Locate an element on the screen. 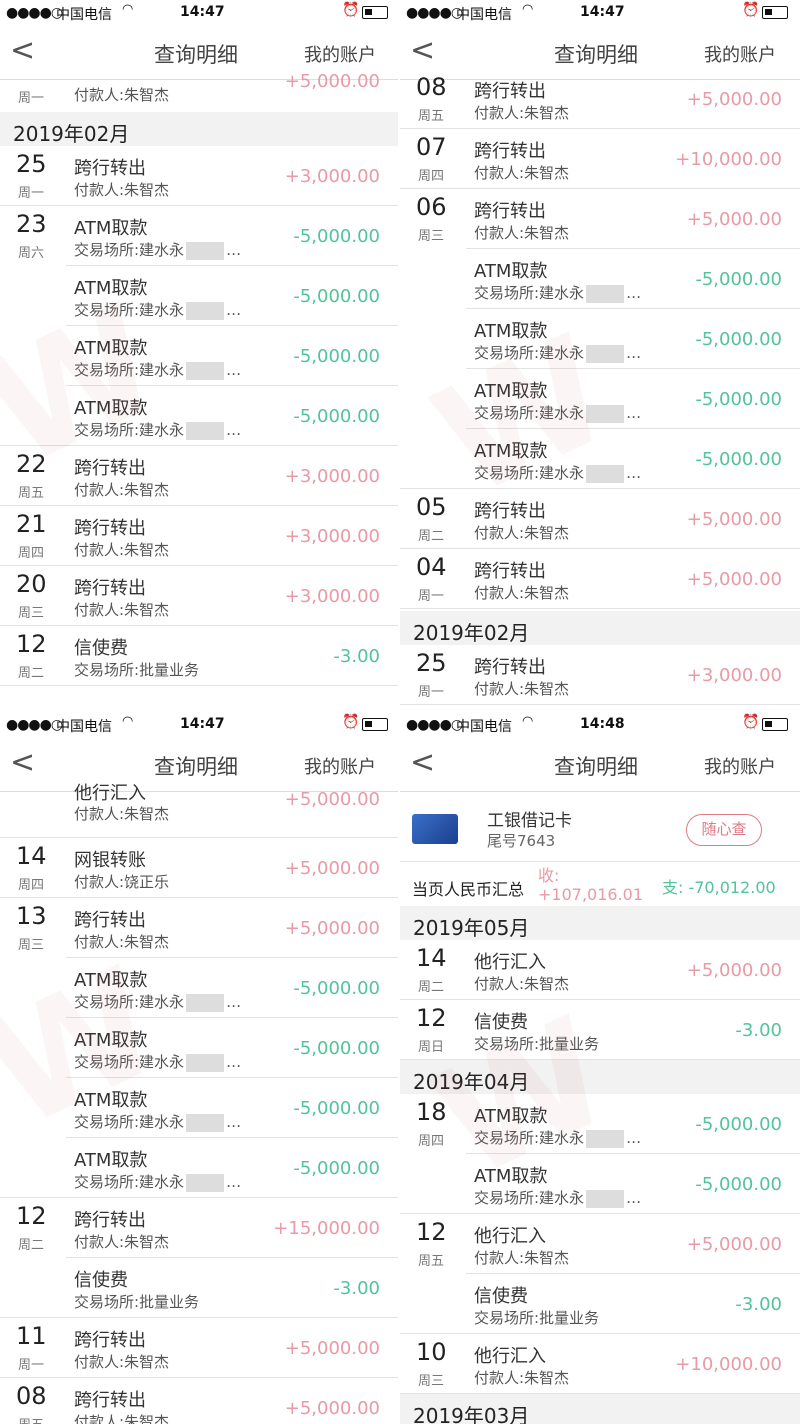 Image resolution: width=800 pixels, height=1424 pixels. list-item: 周一 付款人:朱智杰 +5,000.00 is located at coordinates (199, 81).